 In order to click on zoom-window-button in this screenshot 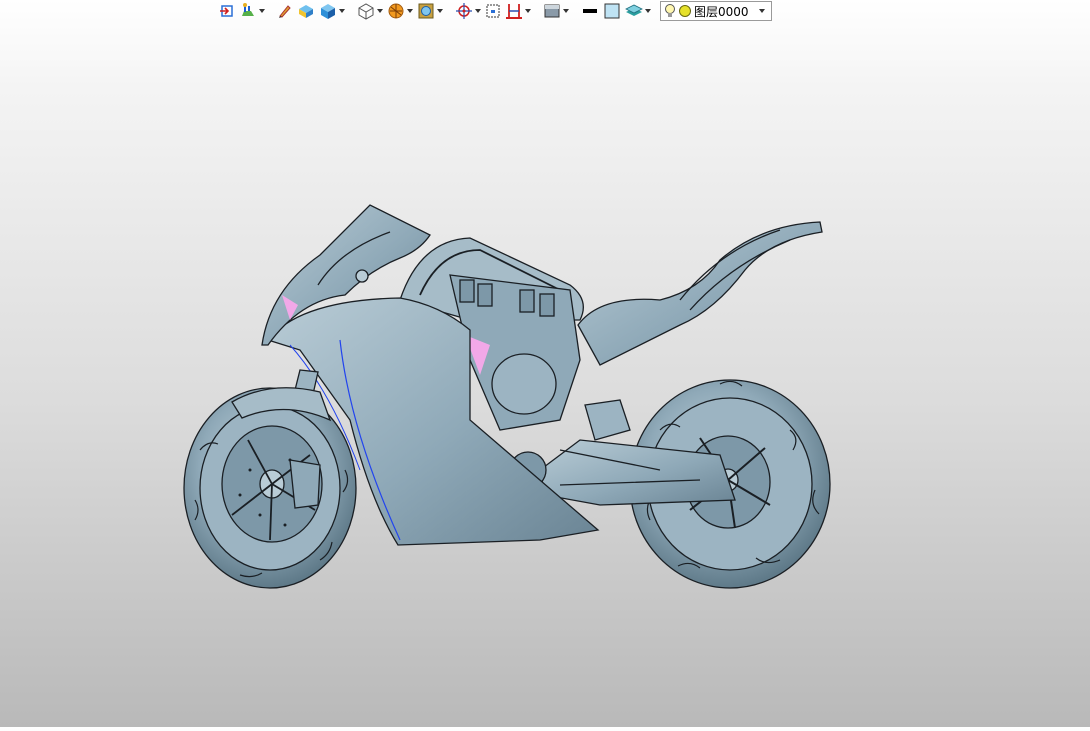, I will do `click(493, 11)`.